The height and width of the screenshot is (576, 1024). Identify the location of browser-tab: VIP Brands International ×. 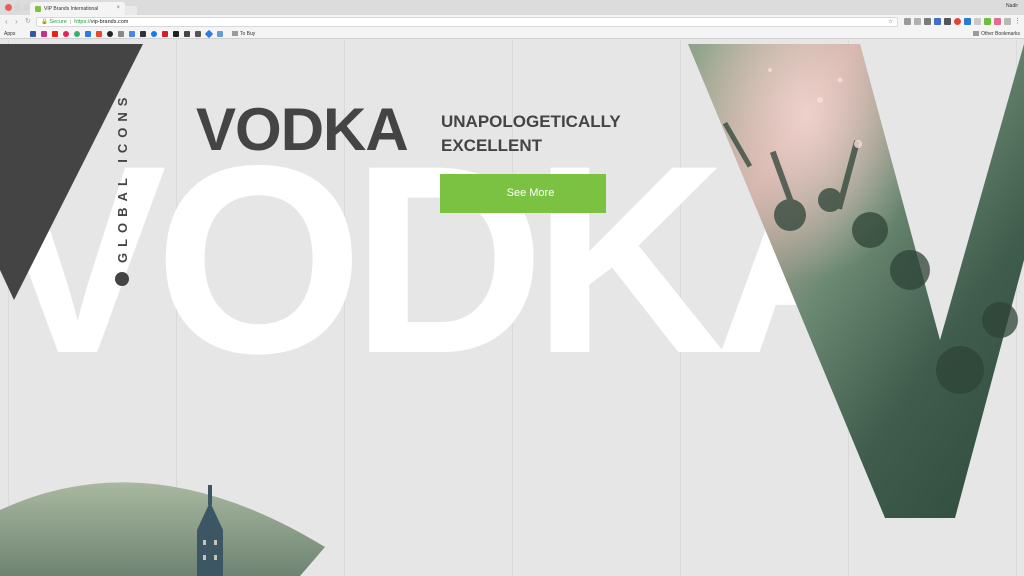
(77, 8).